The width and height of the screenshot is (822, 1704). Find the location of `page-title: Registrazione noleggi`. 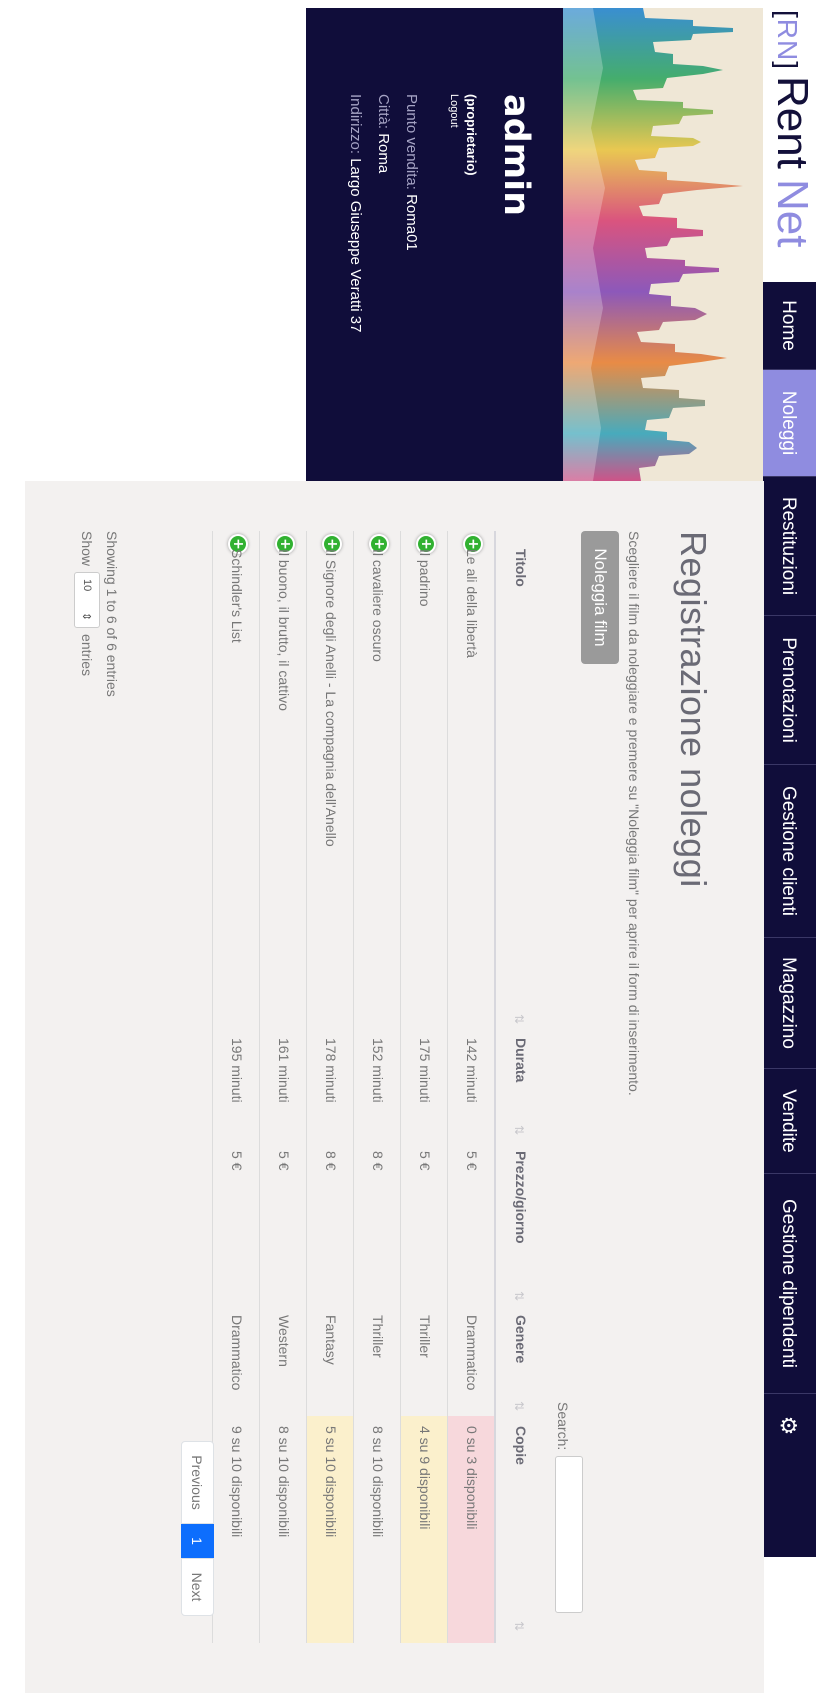

page-title: Registrazione noleggi is located at coordinates (693, 709).